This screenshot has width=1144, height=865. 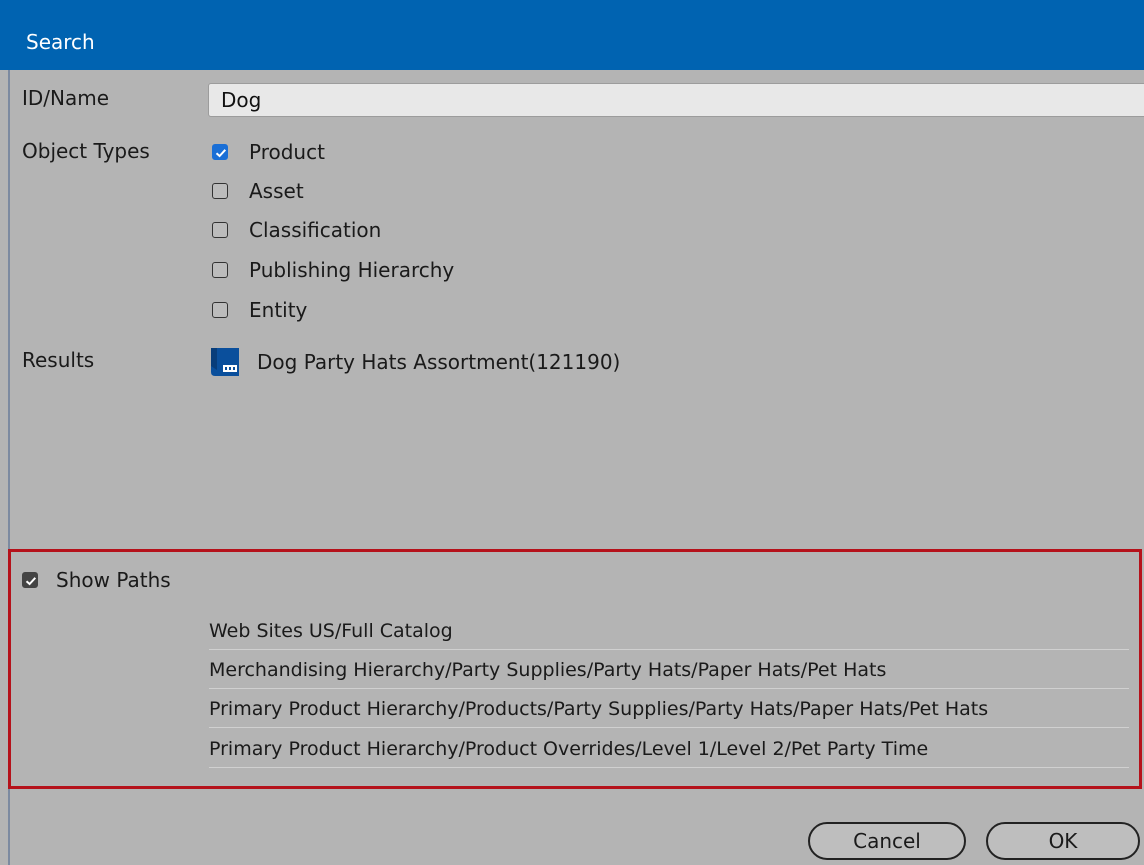 What do you see at coordinates (30, 580) in the screenshot?
I see `show-paths-checkbox` at bounding box center [30, 580].